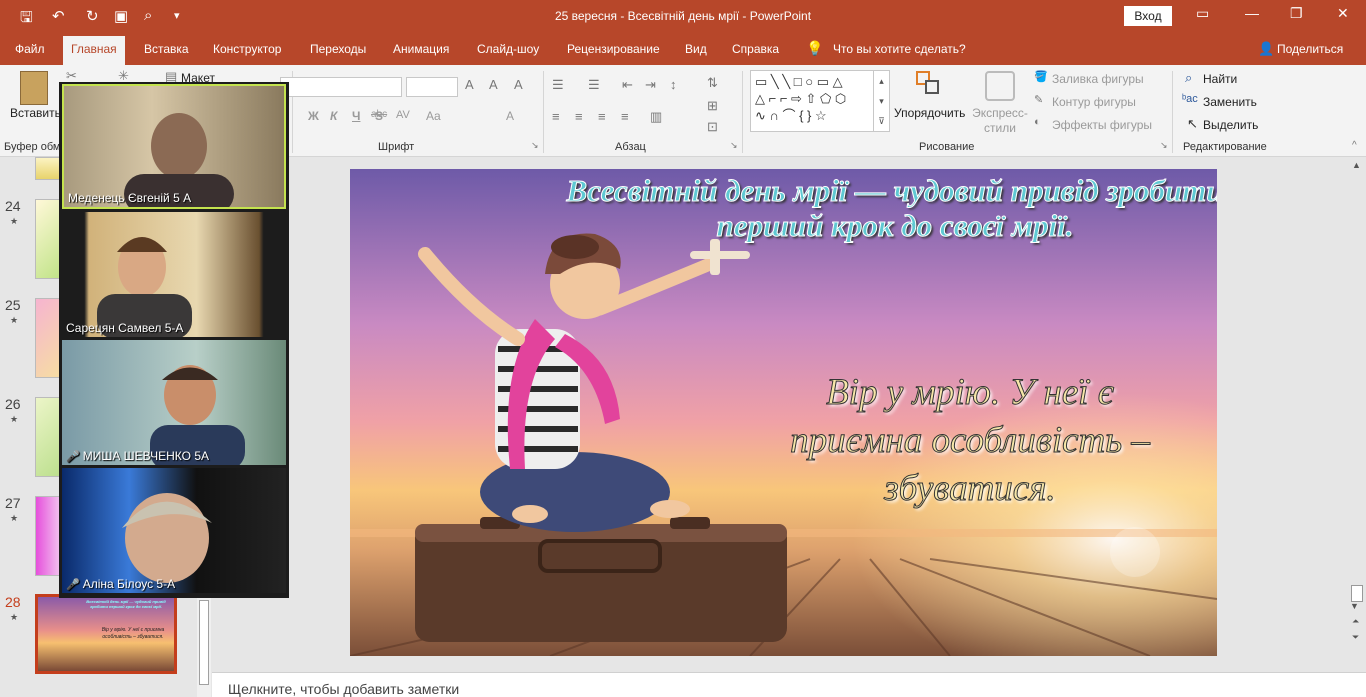  Describe the element at coordinates (145, 456) in the screenshot. I see `participant-name-text: МИША ШЕВЧЕНКО 5А` at that location.